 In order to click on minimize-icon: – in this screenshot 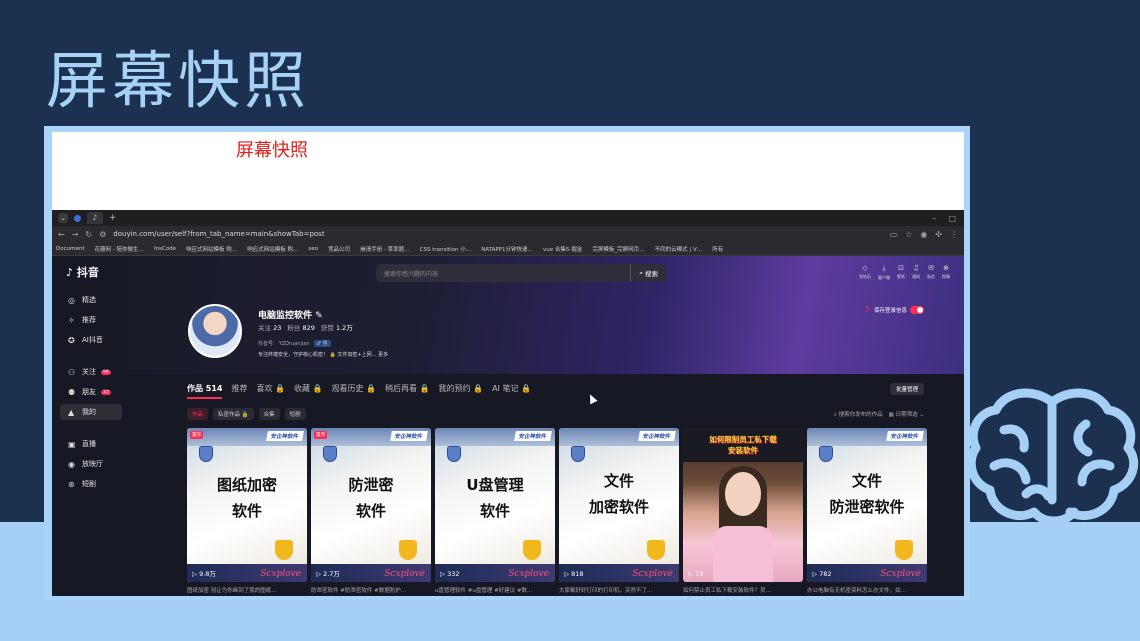, I will do `click(934, 218)`.